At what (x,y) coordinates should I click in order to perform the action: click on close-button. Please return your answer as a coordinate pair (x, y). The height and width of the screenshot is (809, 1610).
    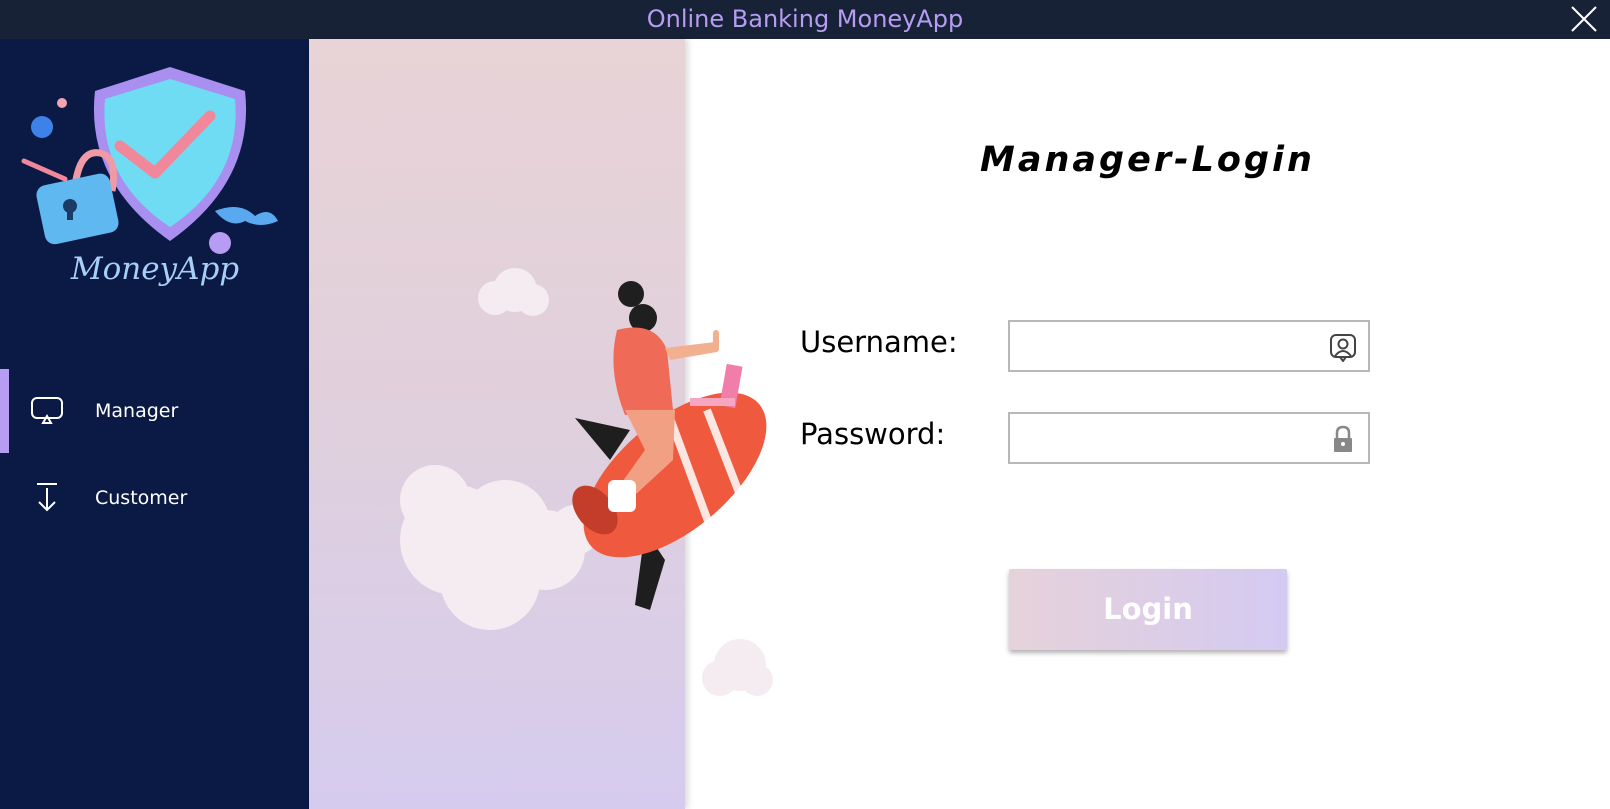
    Looking at the image, I should click on (1584, 19).